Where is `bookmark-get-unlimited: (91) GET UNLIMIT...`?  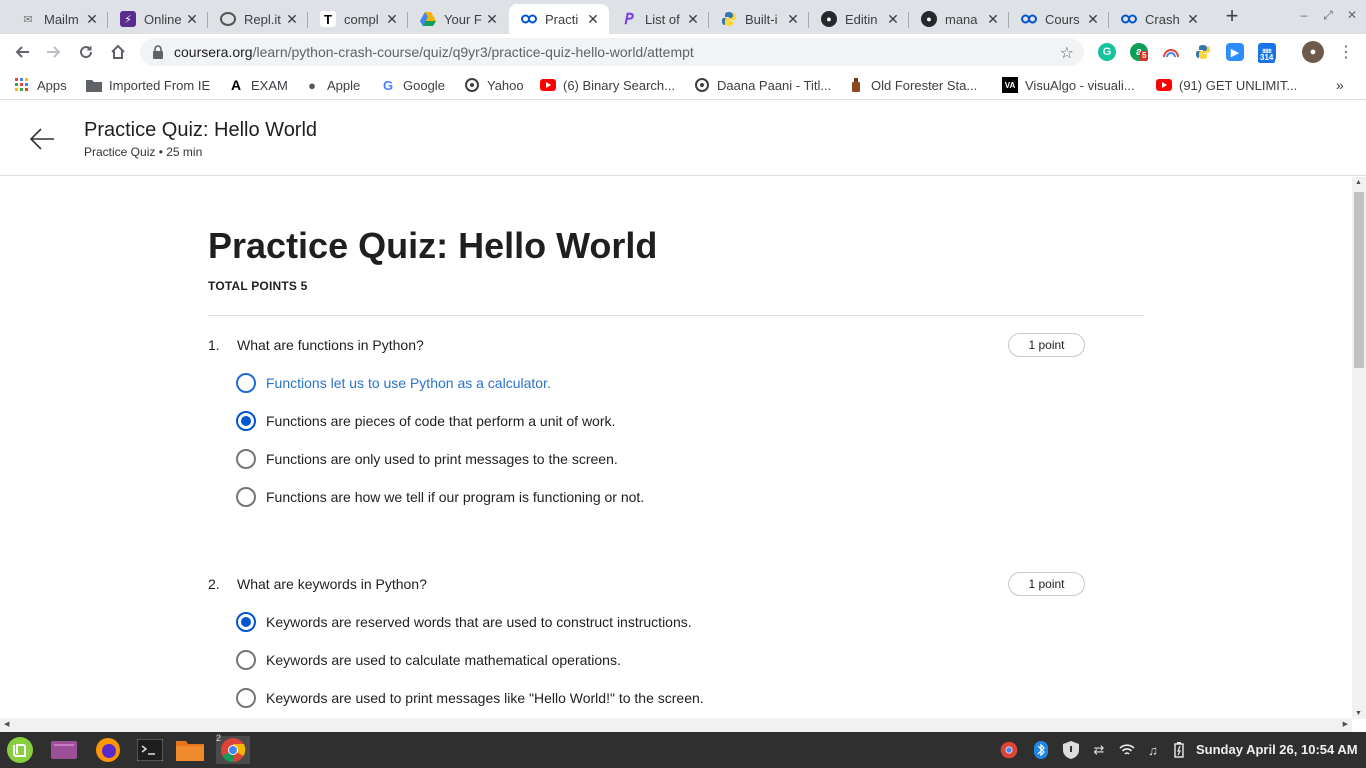 bookmark-get-unlimited: (91) GET UNLIMIT... is located at coordinates (1226, 85).